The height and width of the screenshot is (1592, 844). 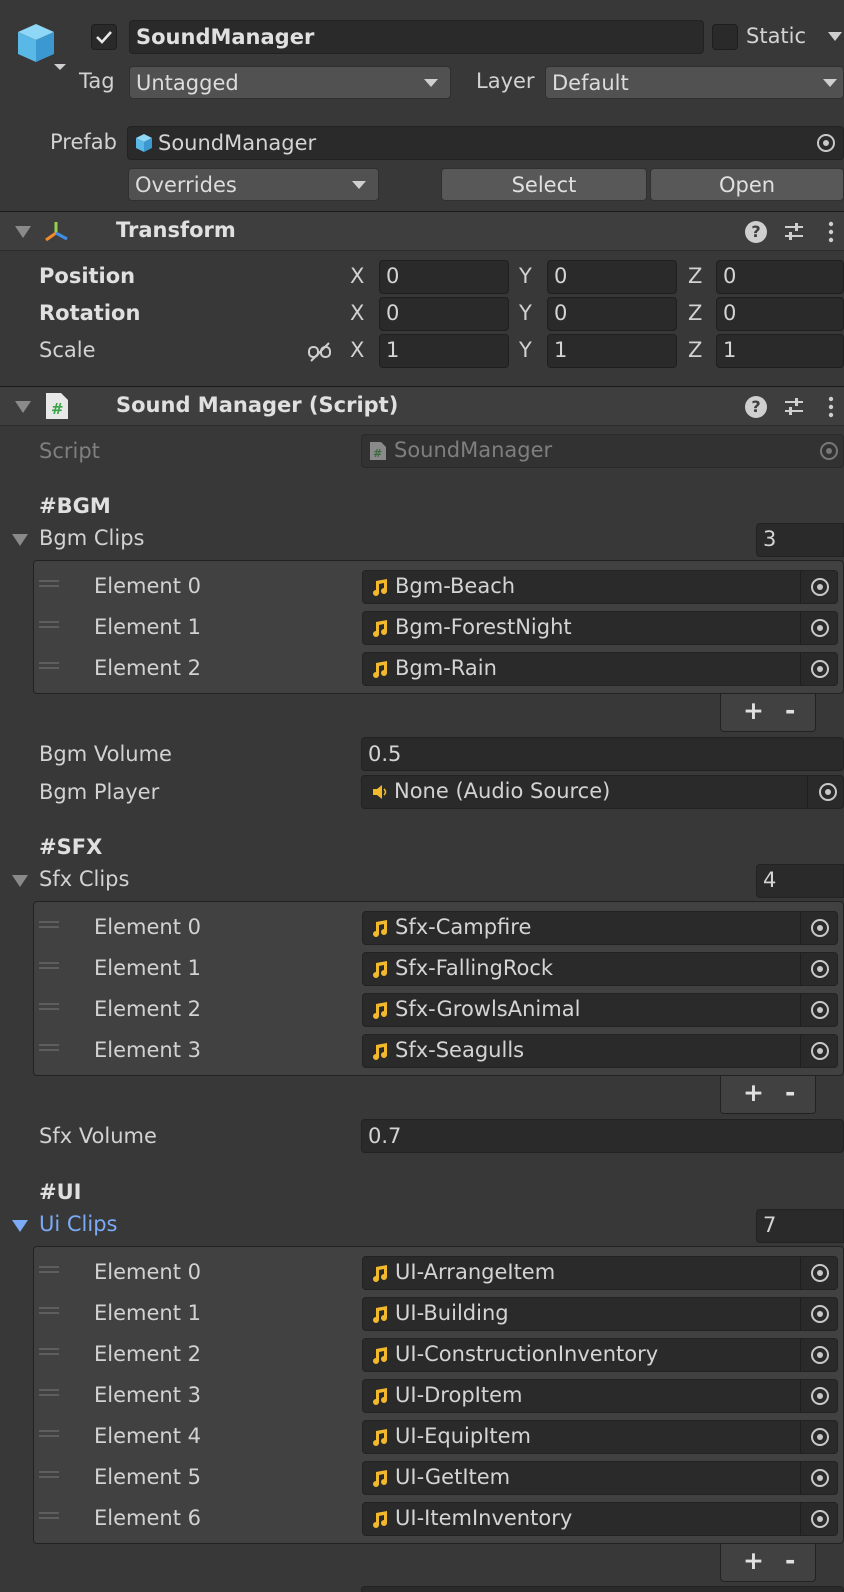 What do you see at coordinates (600, 1355) in the screenshot?
I see `audio-clip-field: UI-ConstructionInventory` at bounding box center [600, 1355].